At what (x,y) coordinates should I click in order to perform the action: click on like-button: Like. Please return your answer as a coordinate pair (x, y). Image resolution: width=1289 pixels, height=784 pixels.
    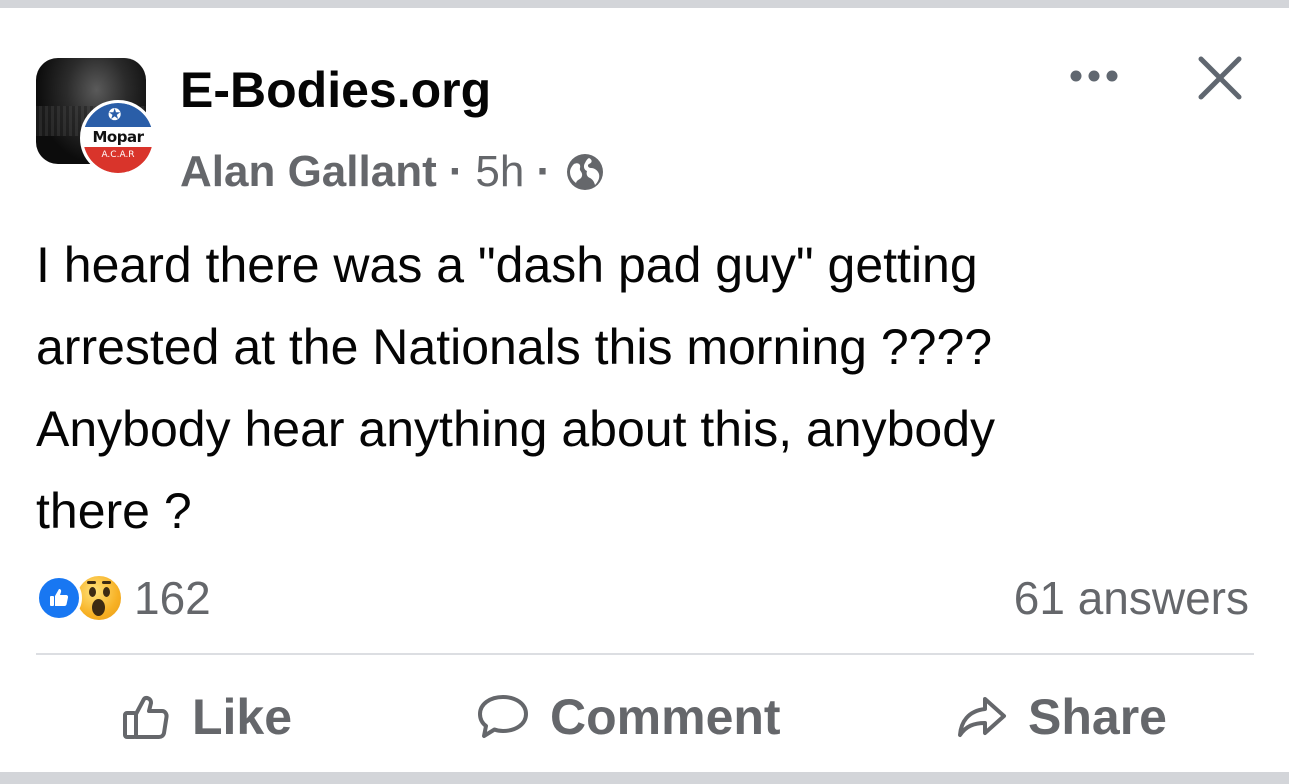
    Looking at the image, I should click on (205, 717).